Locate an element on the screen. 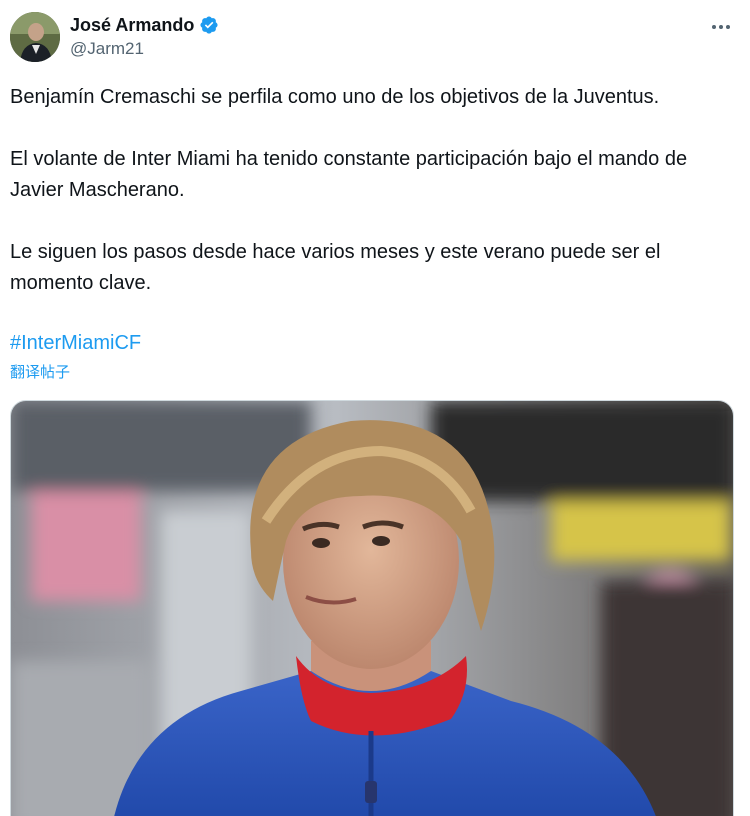 The width and height of the screenshot is (750, 816). verified-badge-icon is located at coordinates (209, 25).